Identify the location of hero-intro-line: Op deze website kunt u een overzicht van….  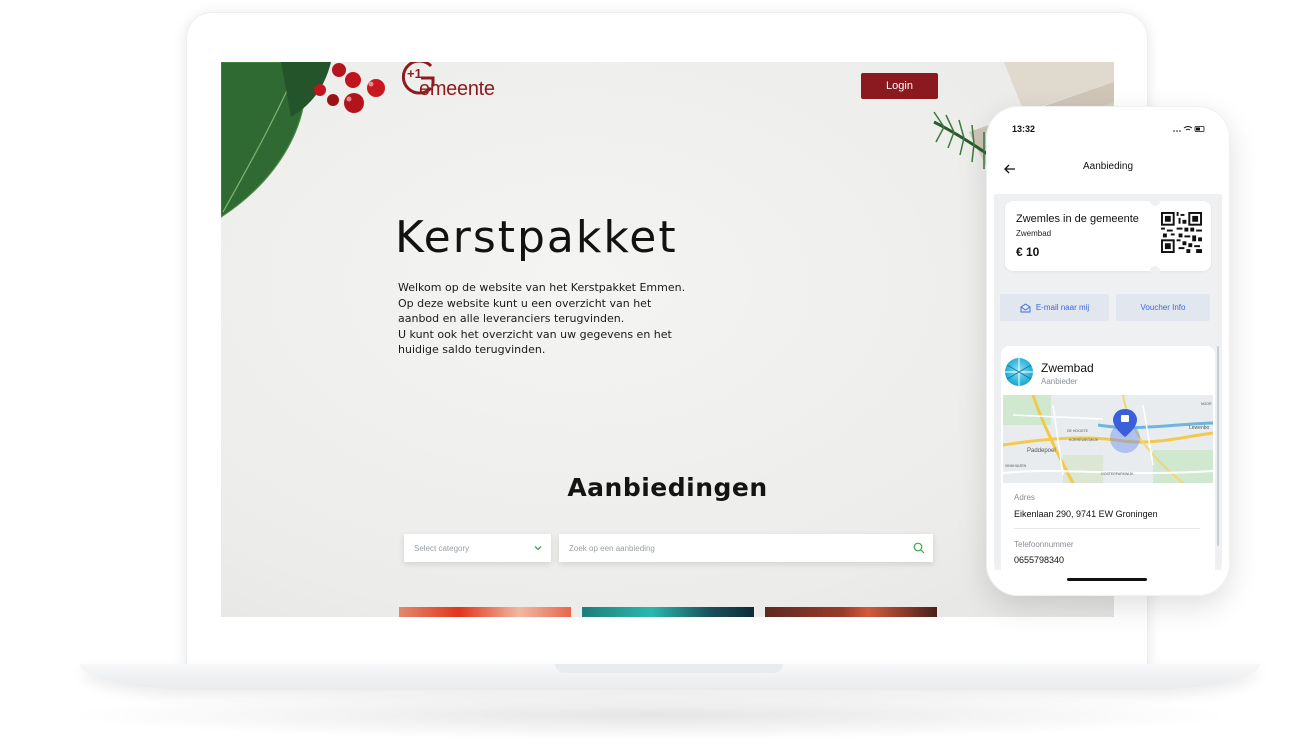
(525, 303).